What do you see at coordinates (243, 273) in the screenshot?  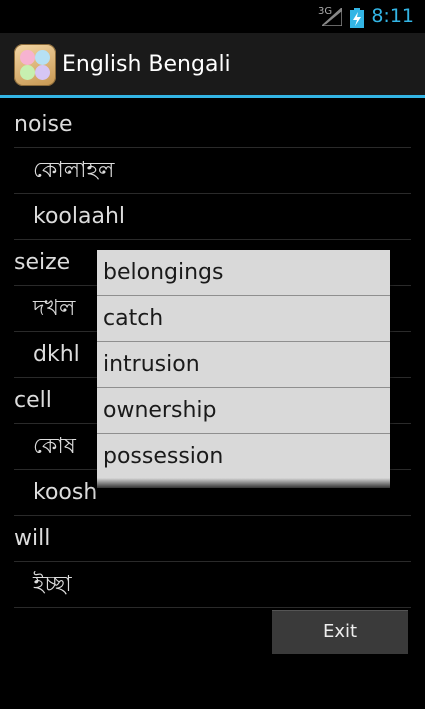 I see `popup-item: belongings` at bounding box center [243, 273].